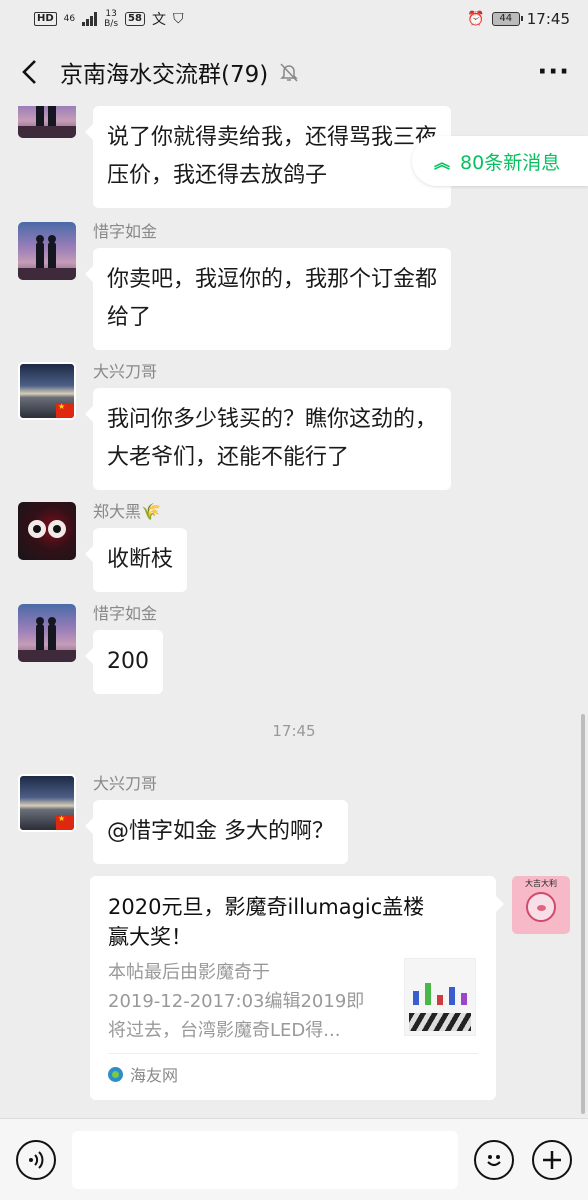 Image resolution: width=588 pixels, height=1200 pixels. What do you see at coordinates (510, 162) in the screenshot?
I see `new-messages-label: 80条新消息` at bounding box center [510, 162].